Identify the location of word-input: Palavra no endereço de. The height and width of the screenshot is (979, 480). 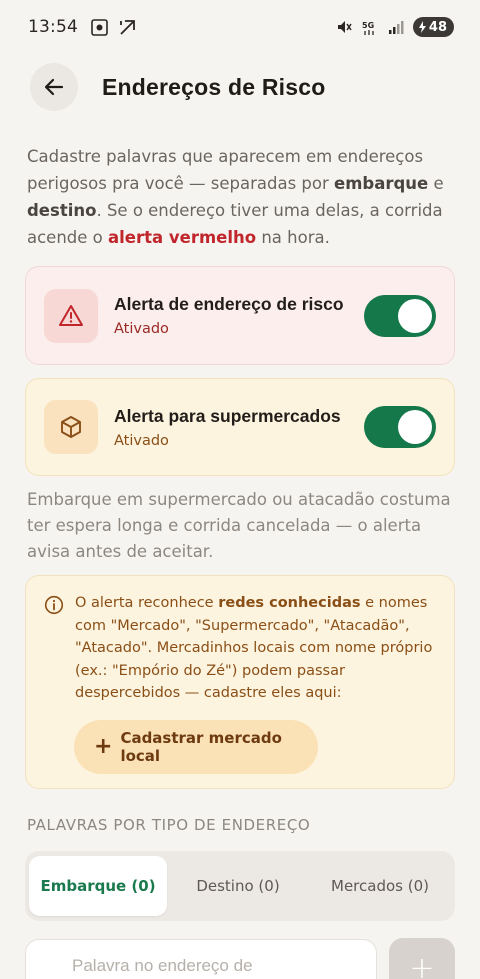
(201, 959).